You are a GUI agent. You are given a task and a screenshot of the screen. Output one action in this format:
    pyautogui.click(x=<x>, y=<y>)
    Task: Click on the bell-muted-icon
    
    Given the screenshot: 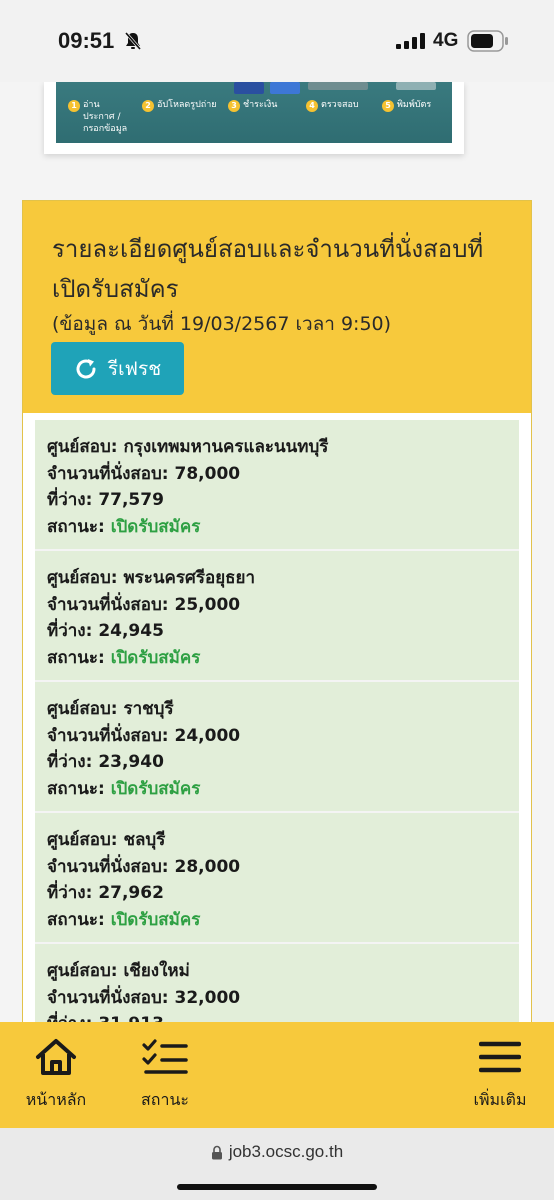 What is the action you would take?
    pyautogui.click(x=133, y=43)
    